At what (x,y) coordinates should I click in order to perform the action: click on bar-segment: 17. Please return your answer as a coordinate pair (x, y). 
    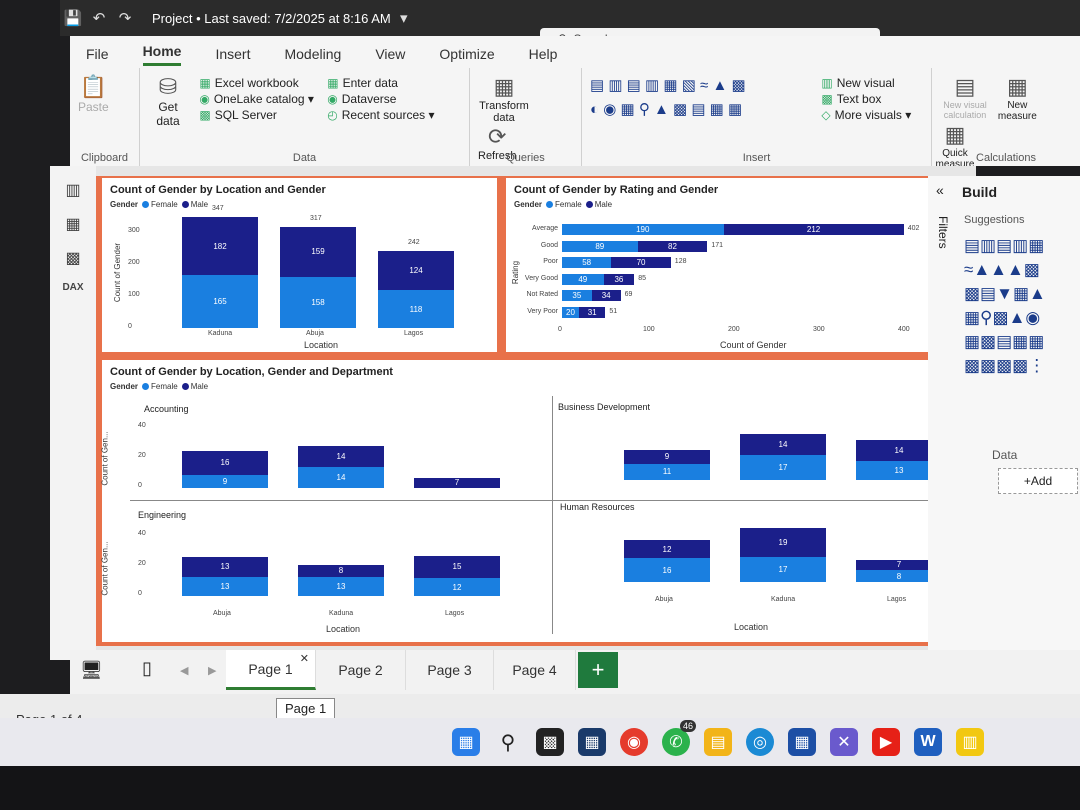
    Looking at the image, I should click on (783, 569).